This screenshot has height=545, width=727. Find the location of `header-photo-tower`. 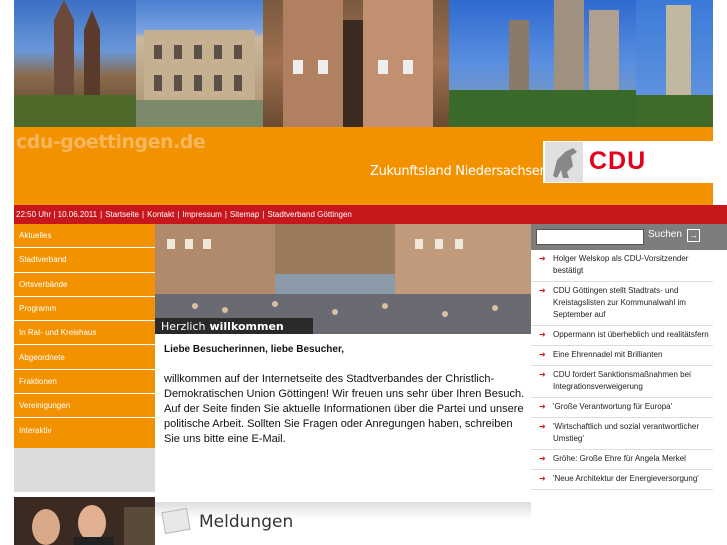

header-photo-tower is located at coordinates (542, 63).